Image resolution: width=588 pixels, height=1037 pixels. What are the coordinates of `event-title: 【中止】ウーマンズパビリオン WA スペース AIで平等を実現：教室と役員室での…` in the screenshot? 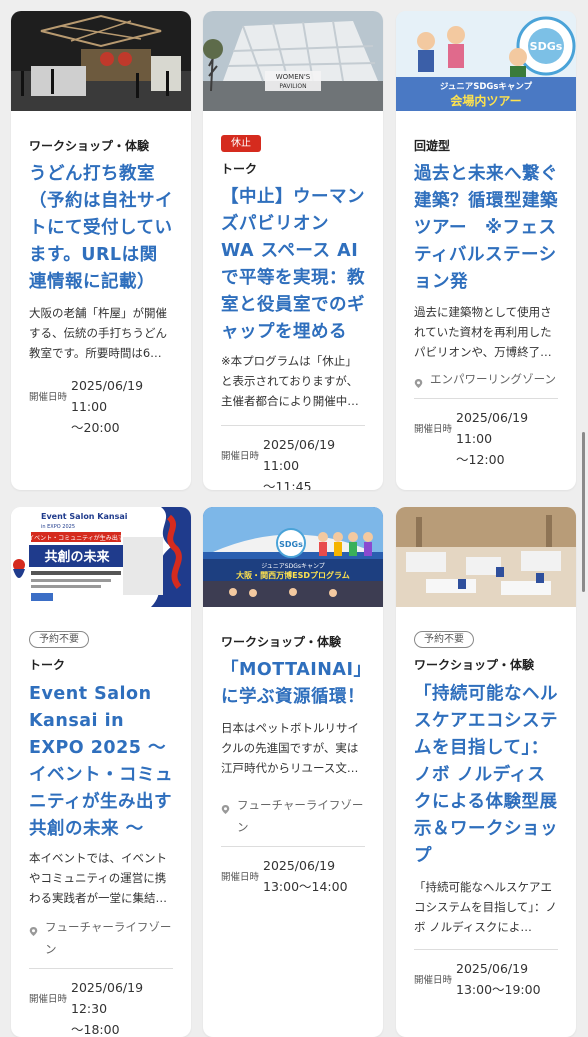 It's located at (293, 265).